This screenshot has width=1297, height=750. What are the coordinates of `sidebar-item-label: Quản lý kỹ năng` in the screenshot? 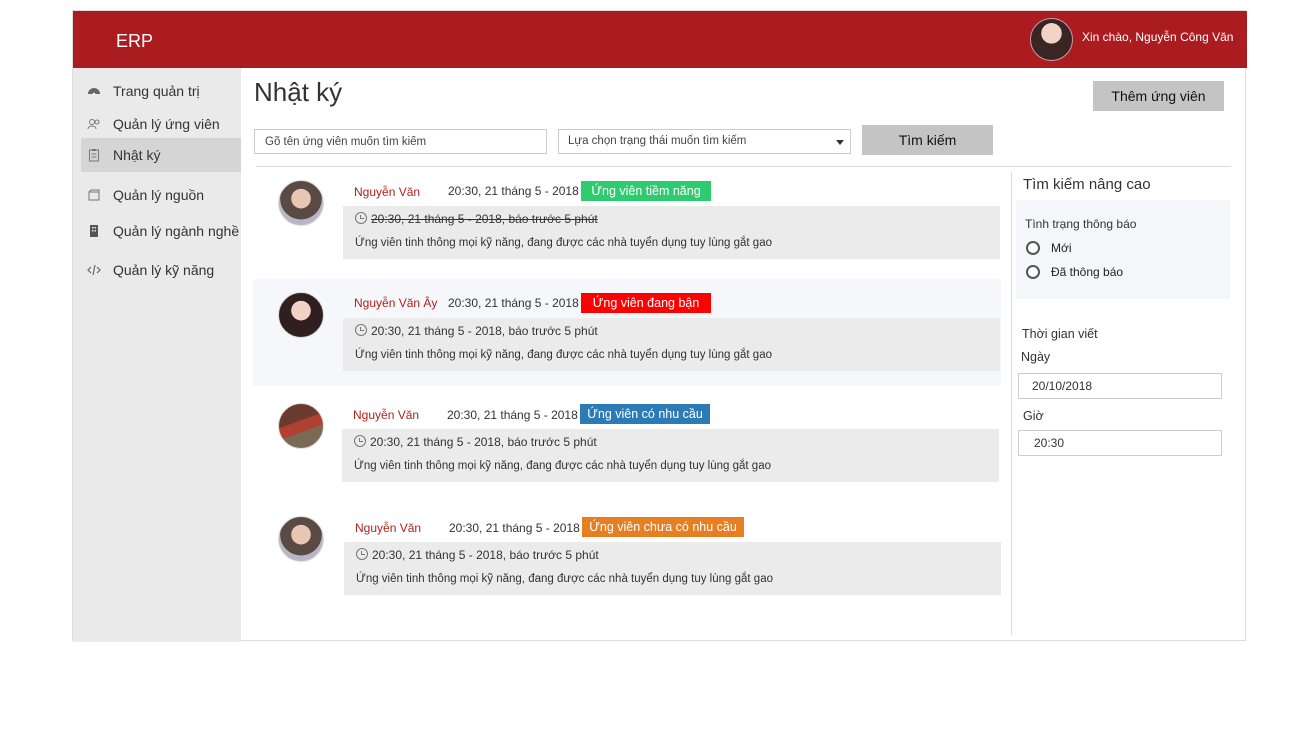 It's located at (164, 270).